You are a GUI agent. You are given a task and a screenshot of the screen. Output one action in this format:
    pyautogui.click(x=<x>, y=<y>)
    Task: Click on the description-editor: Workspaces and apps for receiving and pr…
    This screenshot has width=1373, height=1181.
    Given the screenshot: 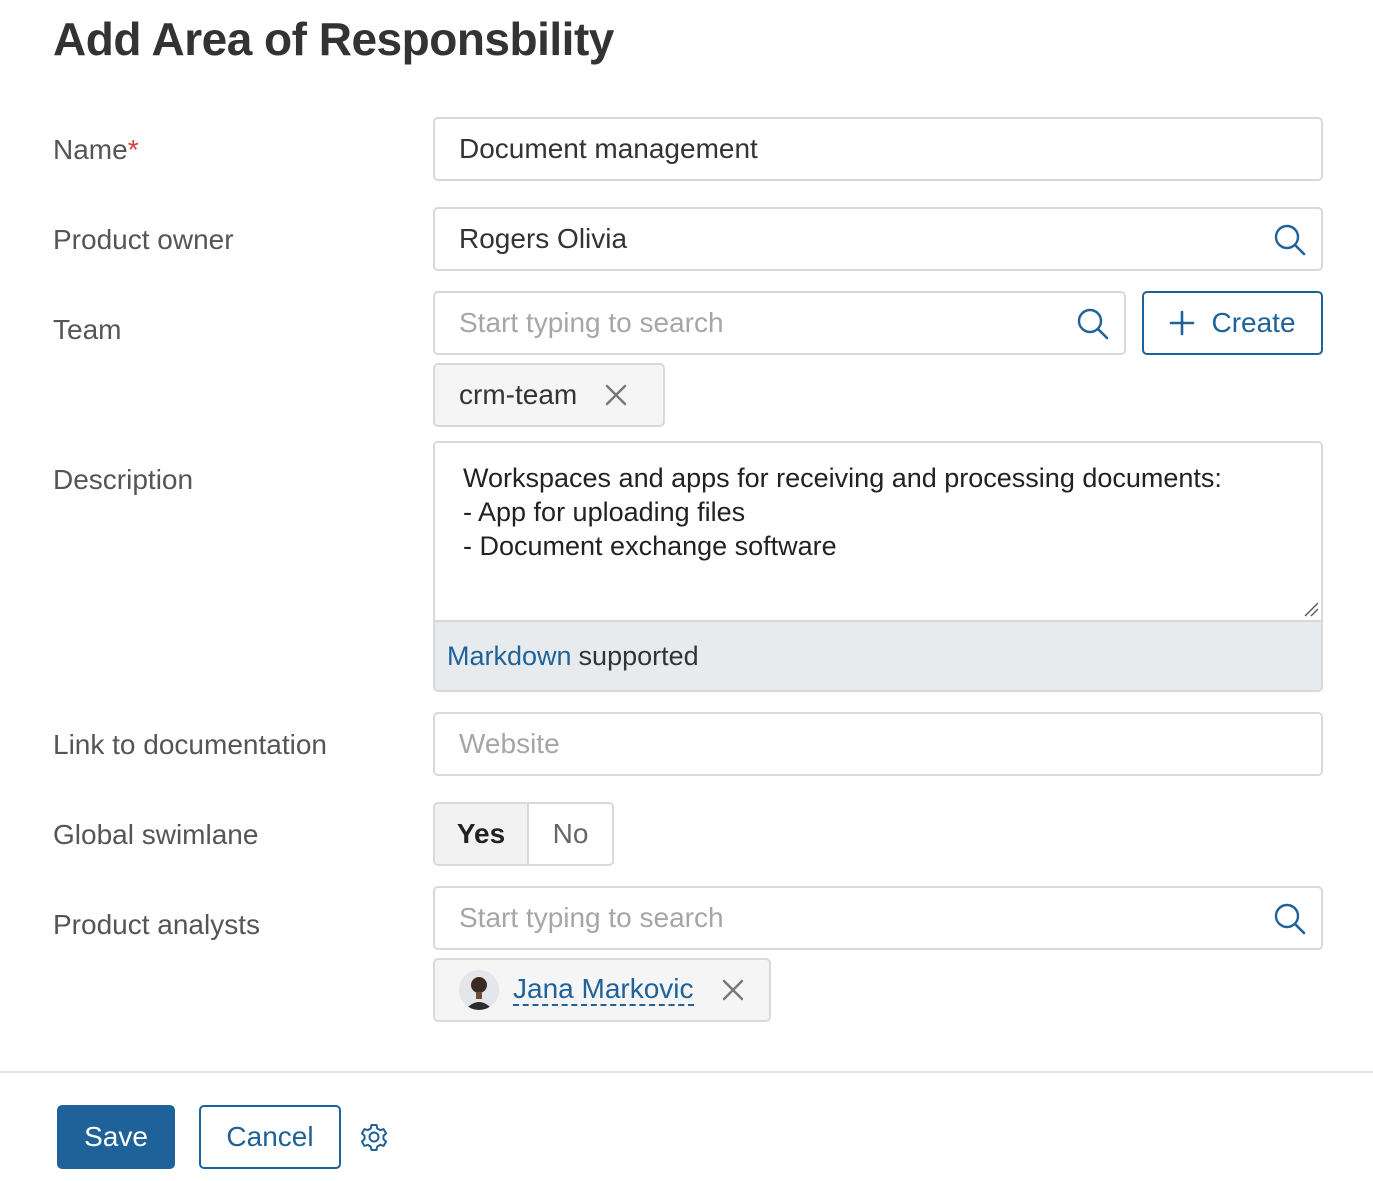 What is the action you would take?
    pyautogui.click(x=878, y=566)
    